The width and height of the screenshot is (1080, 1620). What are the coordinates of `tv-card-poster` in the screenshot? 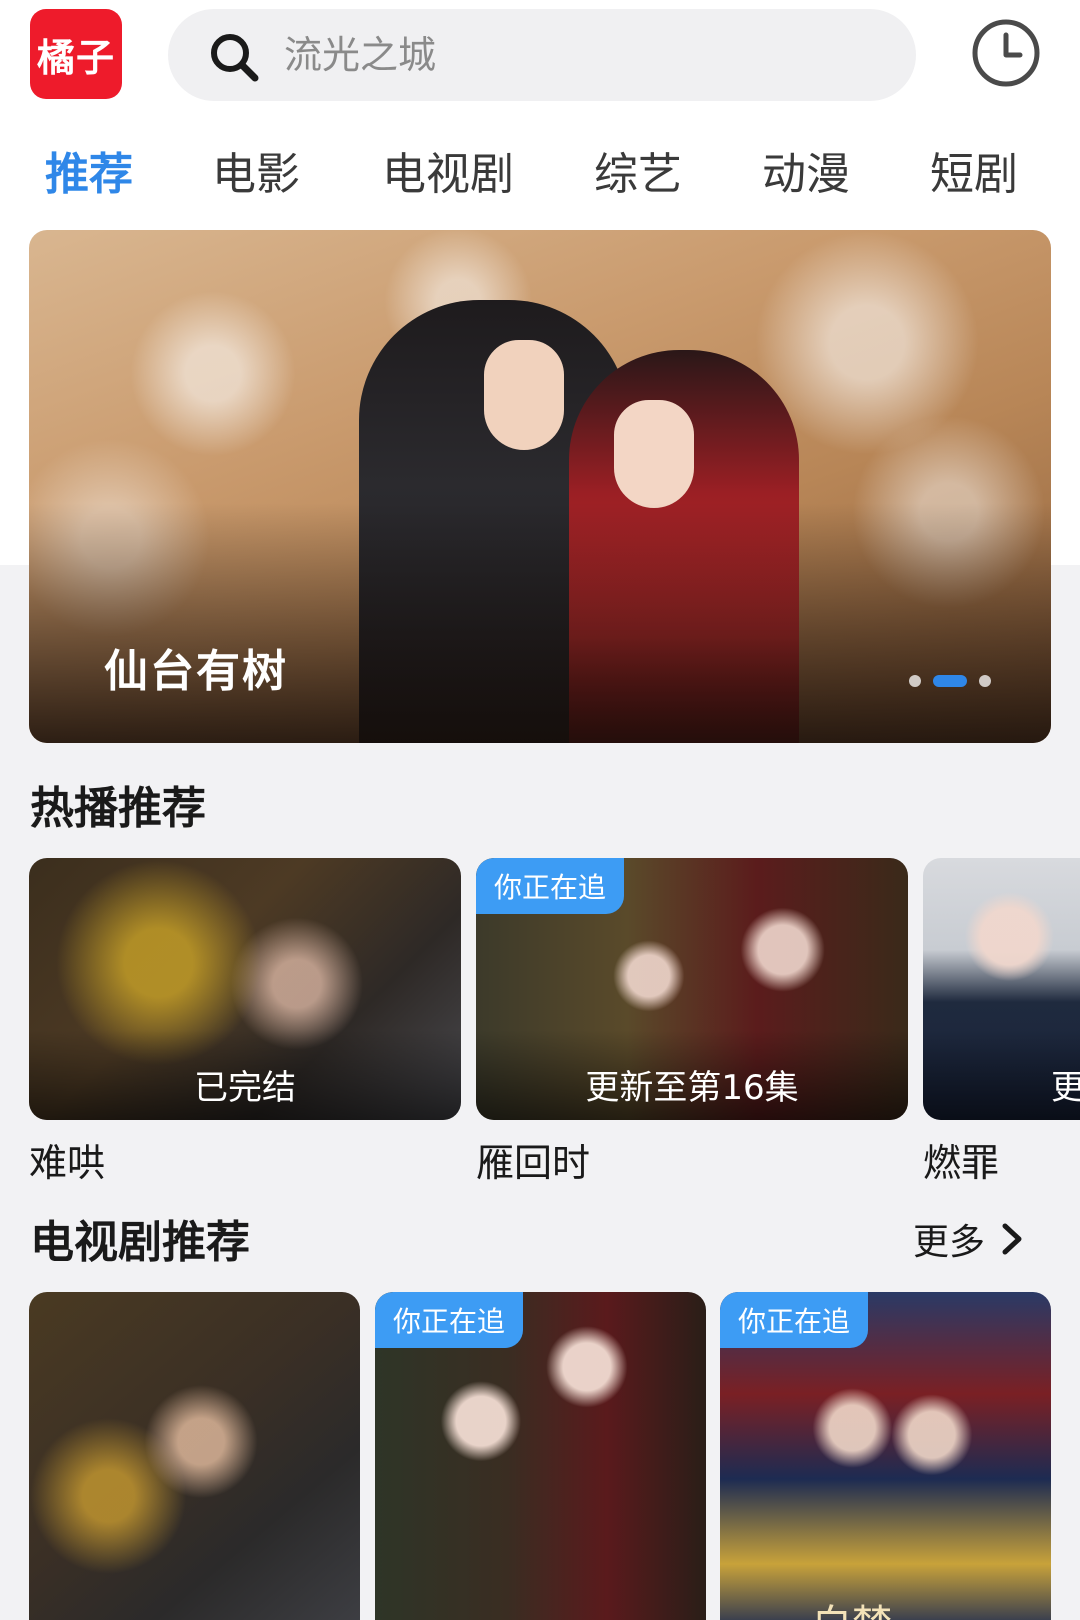 It's located at (194, 1456).